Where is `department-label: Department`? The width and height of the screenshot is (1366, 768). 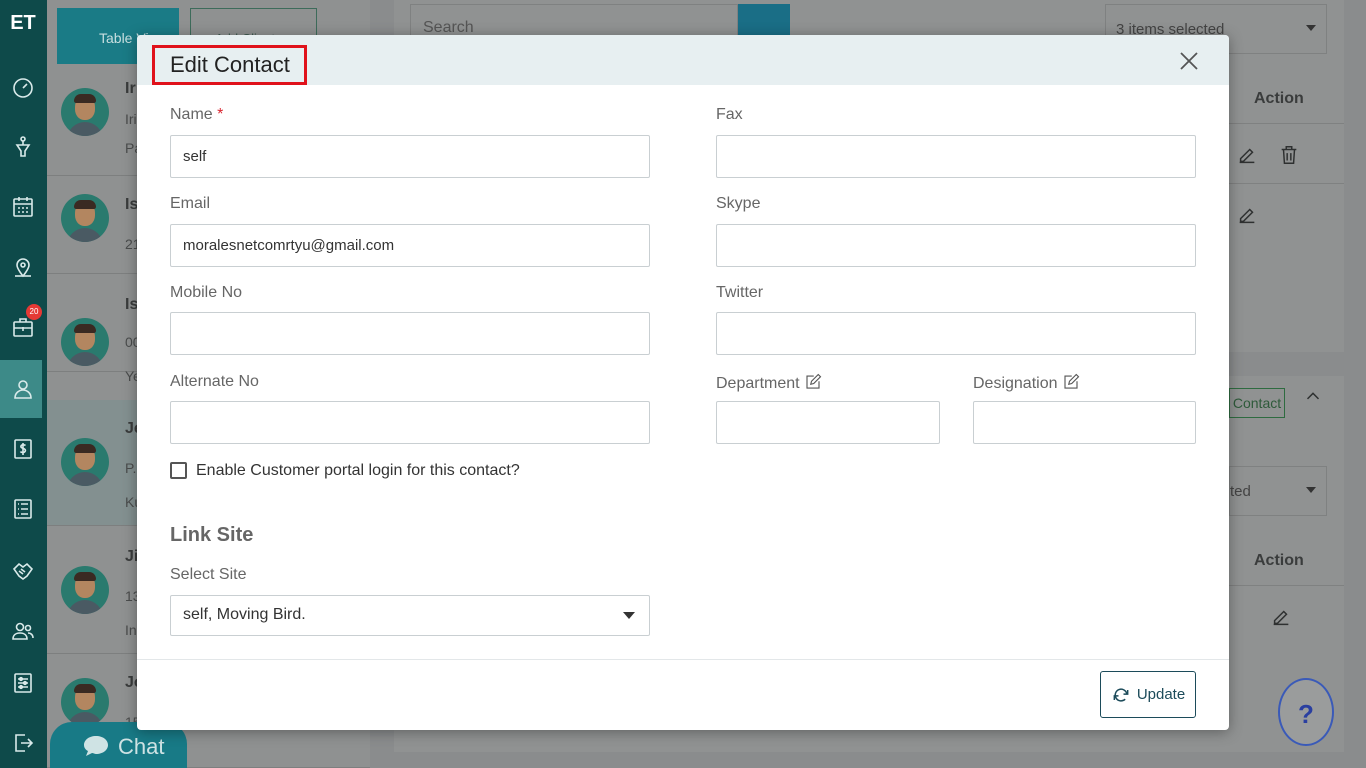 department-label: Department is located at coordinates (769, 383).